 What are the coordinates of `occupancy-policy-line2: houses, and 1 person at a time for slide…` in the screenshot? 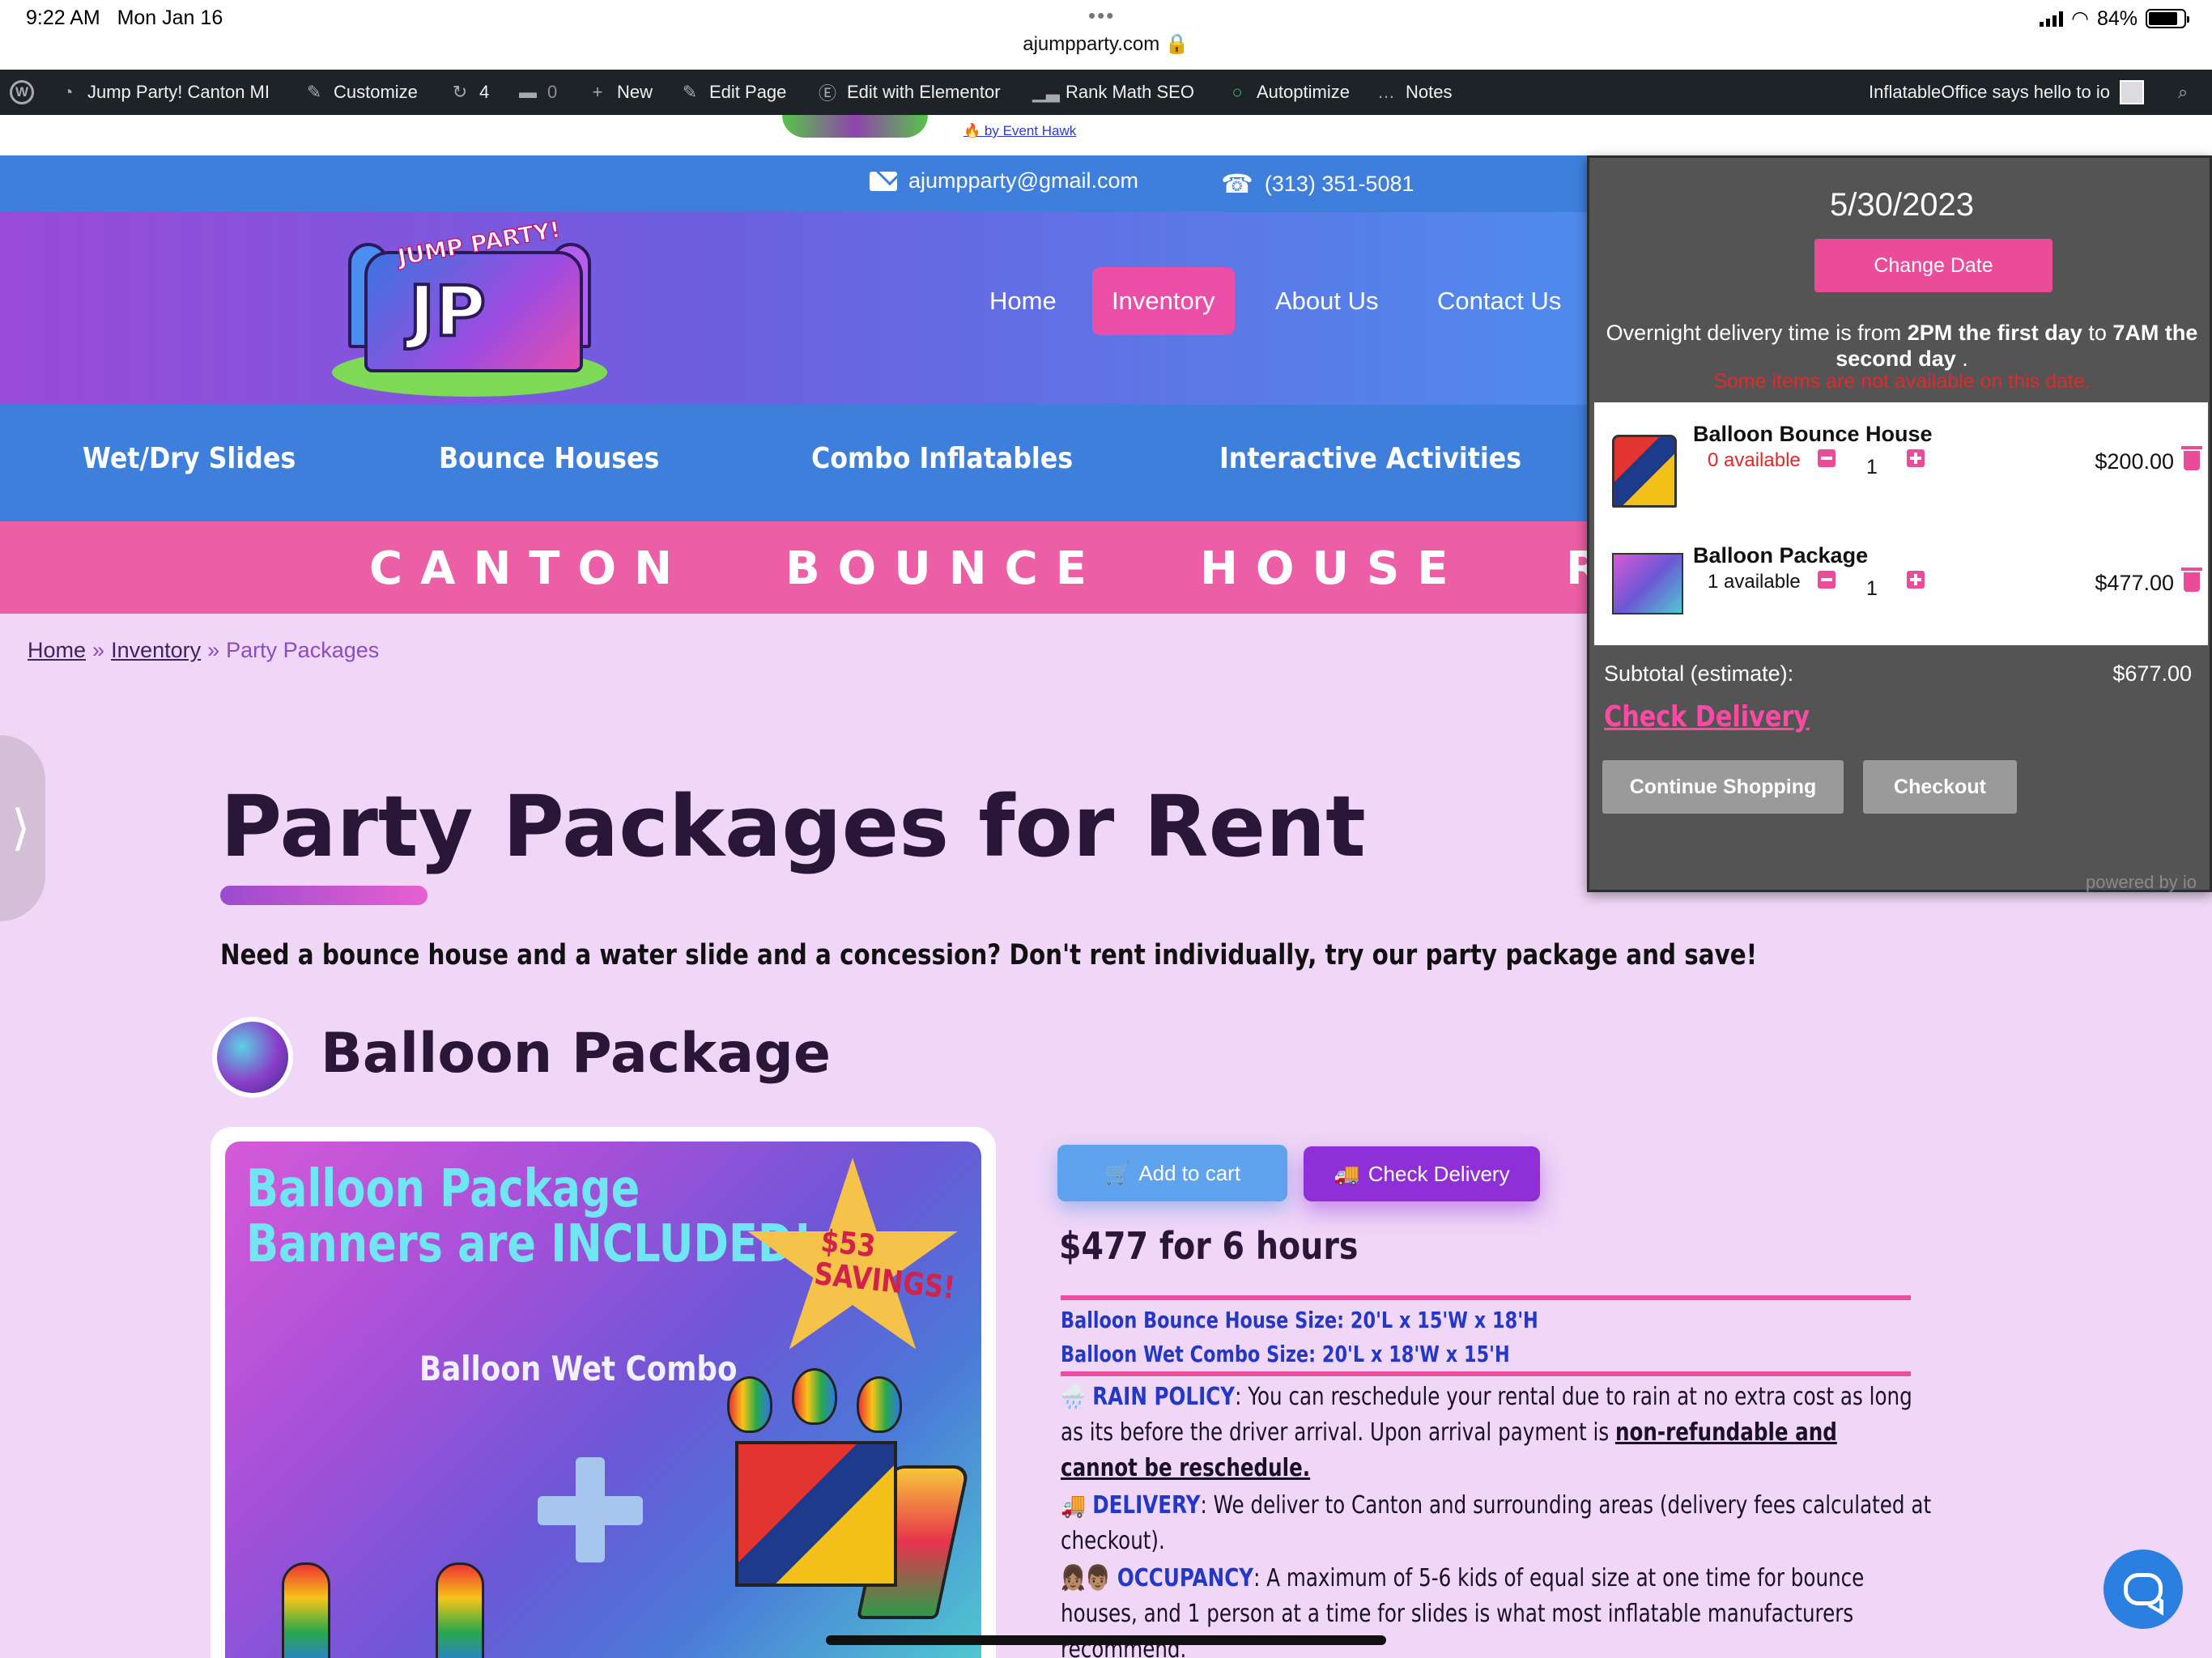 It's located at (1457, 1614).